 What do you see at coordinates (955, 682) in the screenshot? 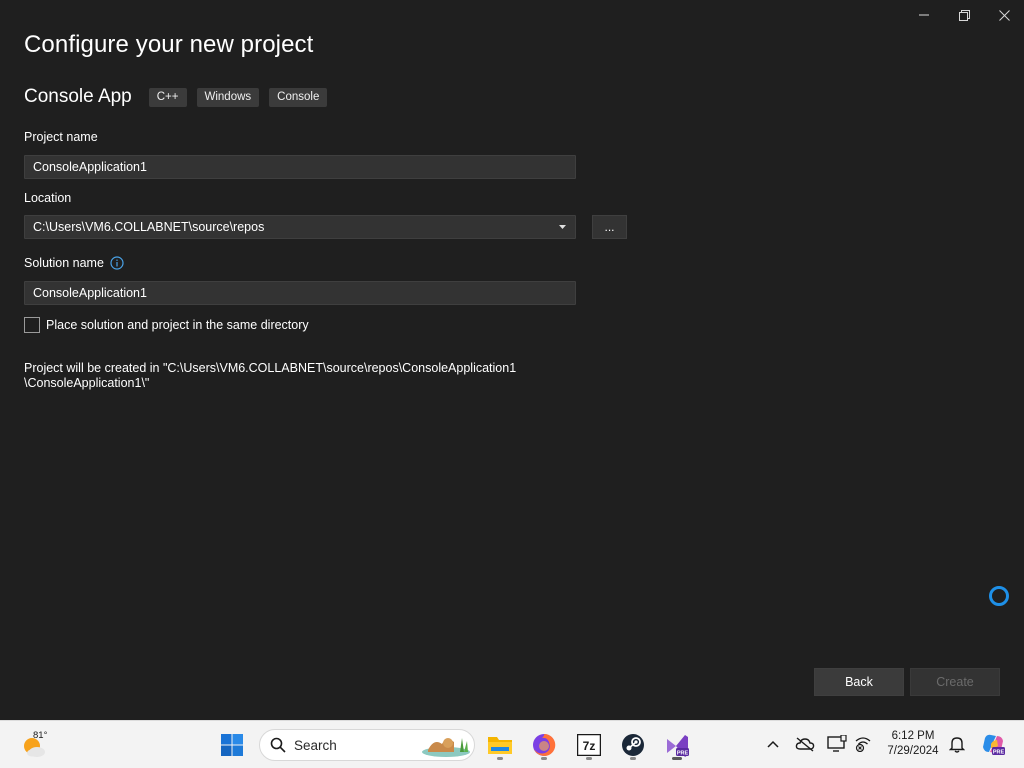
I see `create-button: Create` at bounding box center [955, 682].